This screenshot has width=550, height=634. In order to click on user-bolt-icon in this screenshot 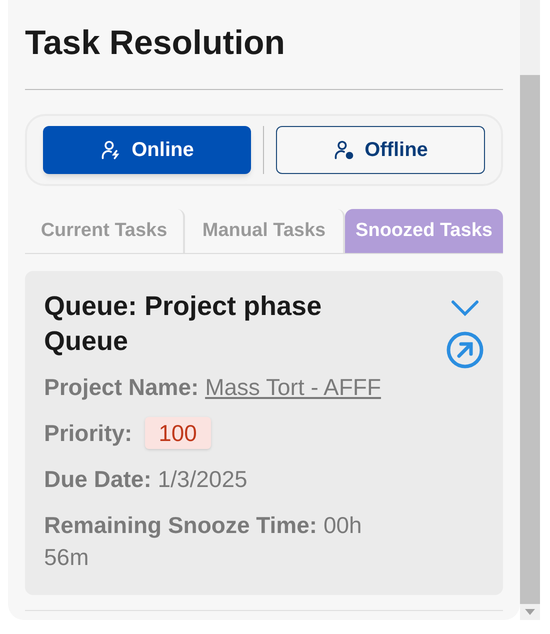, I will do `click(111, 150)`.